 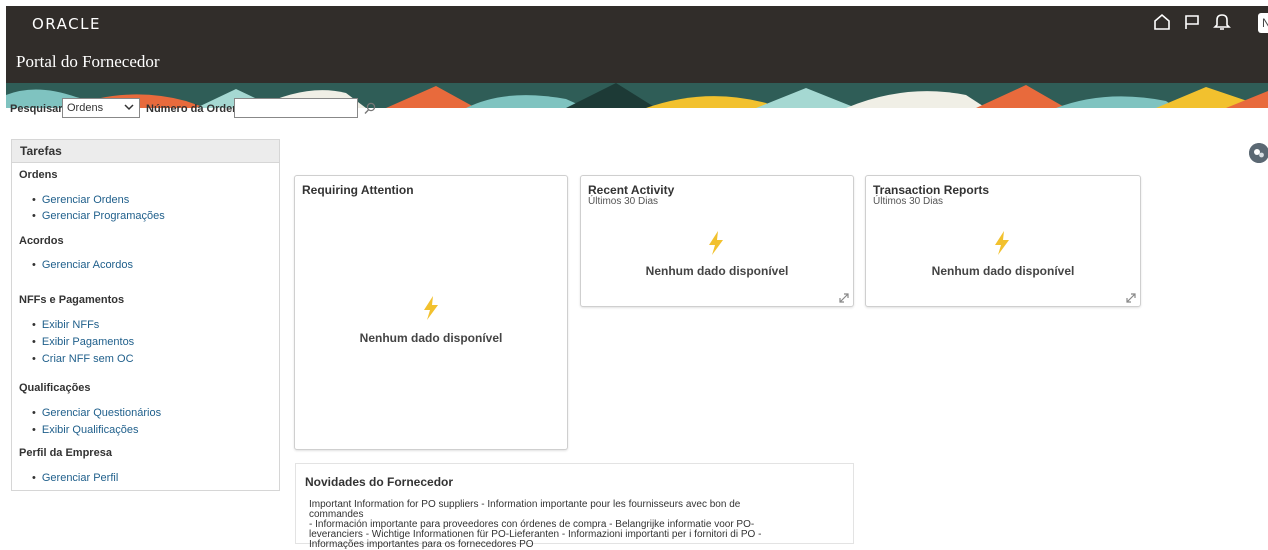 What do you see at coordinates (145, 151) in the screenshot?
I see `tasks-title: Tarefas` at bounding box center [145, 151].